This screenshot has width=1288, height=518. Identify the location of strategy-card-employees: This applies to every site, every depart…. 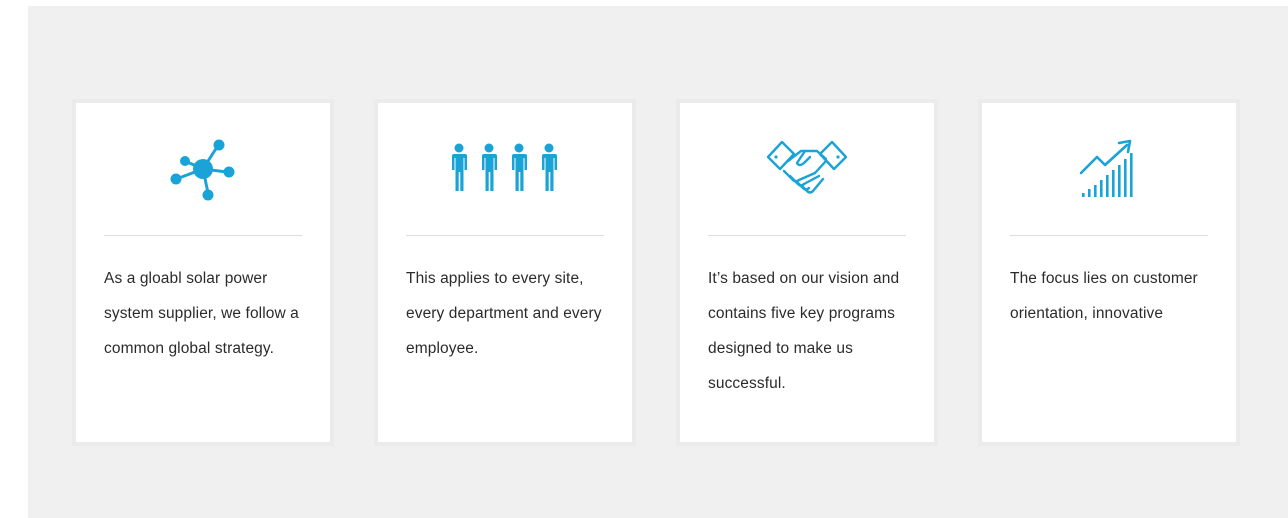
(505, 272).